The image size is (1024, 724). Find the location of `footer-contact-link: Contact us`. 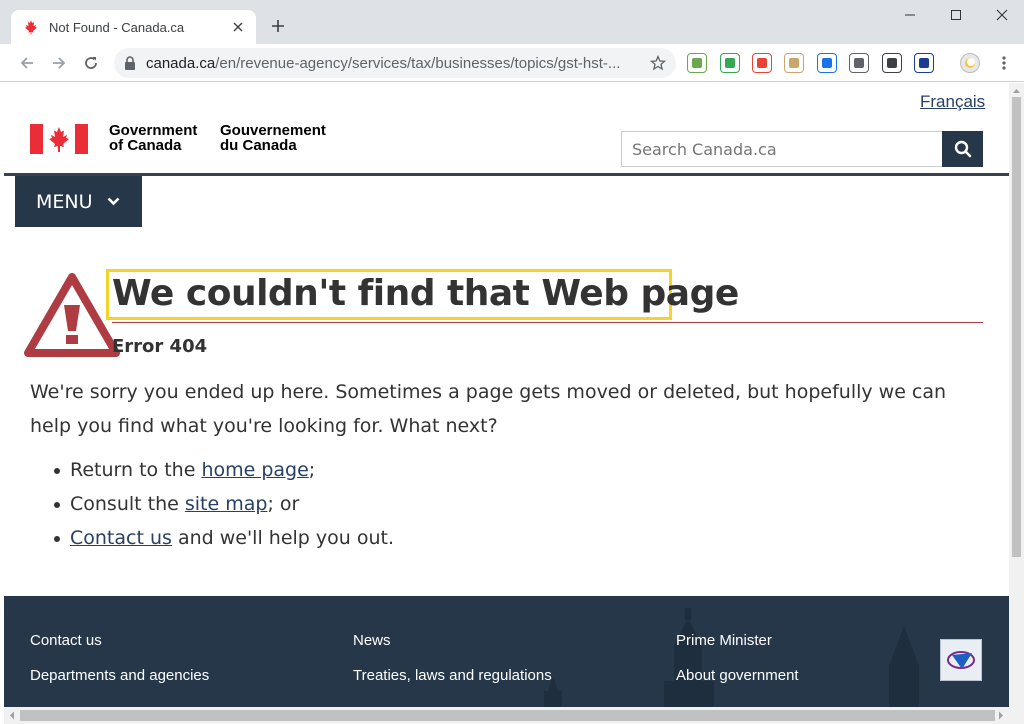

footer-contact-link: Contact us is located at coordinates (66, 640).